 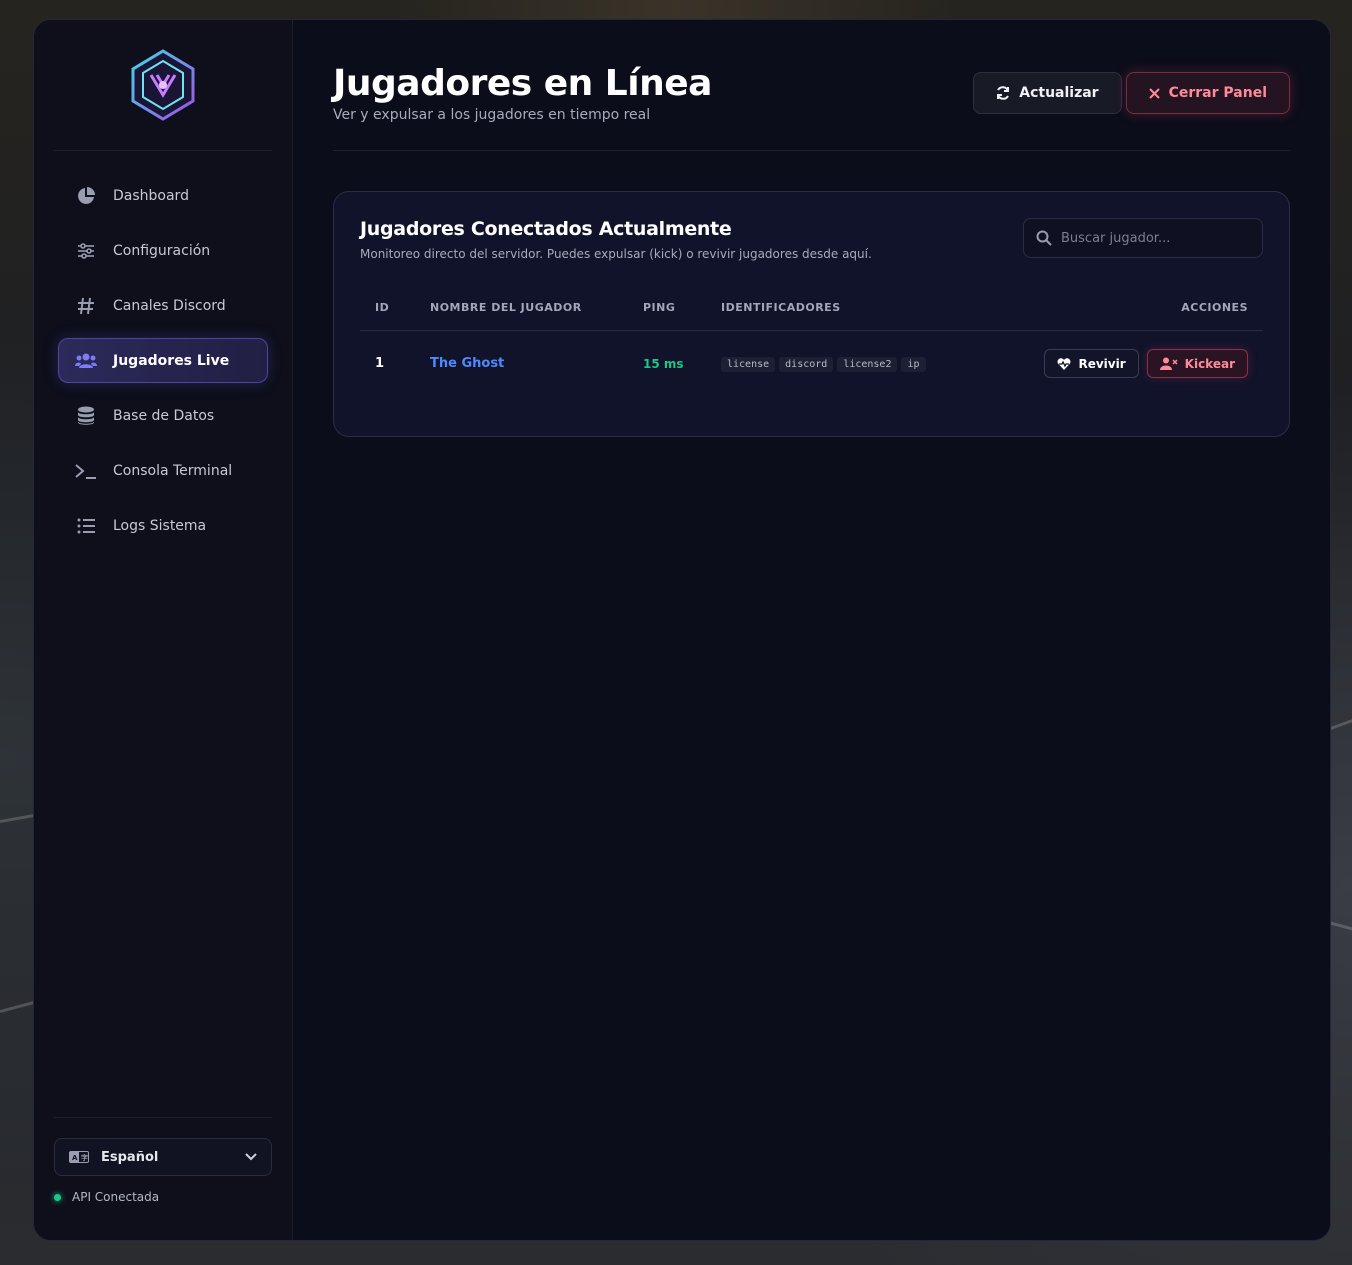 I want to click on sidebar-item-label: Canales Discord, so click(x=169, y=305).